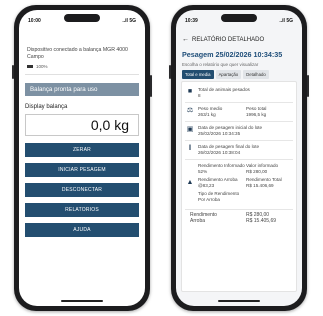 Image resolution: width=323 pixels, height=316 pixels. Describe the element at coordinates (82, 20) in the screenshot. I see `status-bar: 10:00 ..il 5G` at that location.